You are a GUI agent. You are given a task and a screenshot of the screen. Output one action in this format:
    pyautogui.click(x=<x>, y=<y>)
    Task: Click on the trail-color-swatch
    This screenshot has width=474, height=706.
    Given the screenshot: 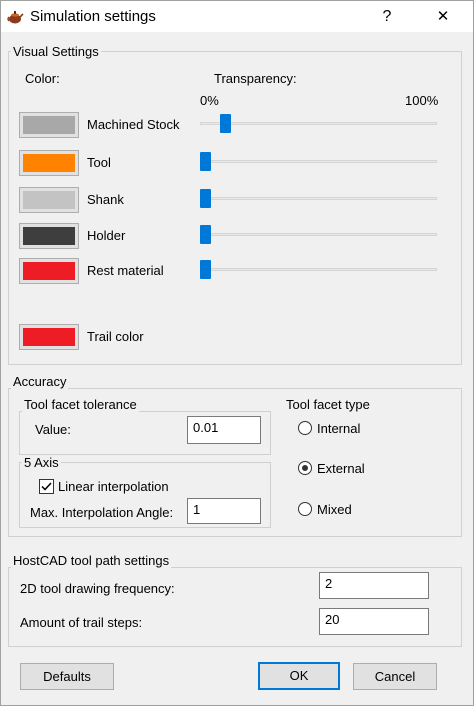 What is the action you would take?
    pyautogui.click(x=49, y=337)
    